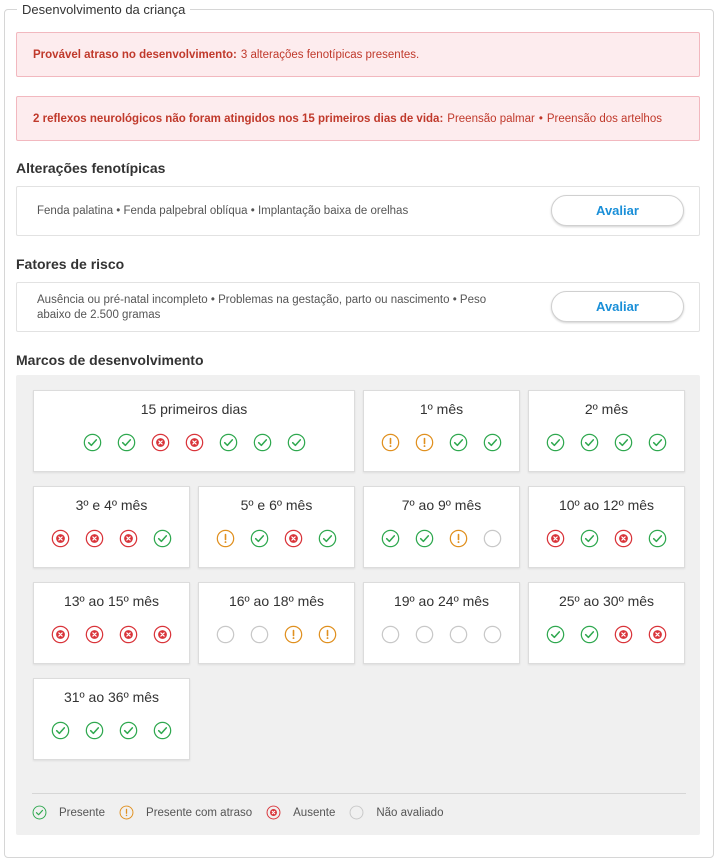  Describe the element at coordinates (111, 527) in the screenshot. I see `milestone-card: 3º e 4º mês` at that location.